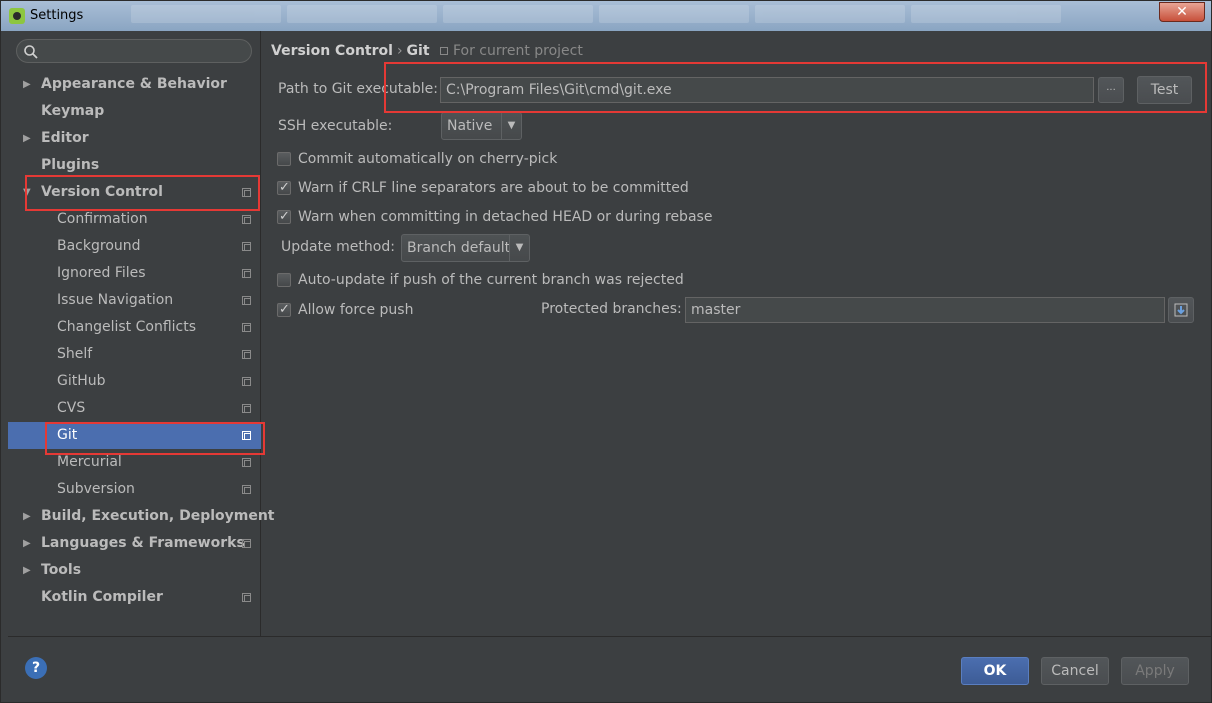  I want to click on expand-field-button, so click(1181, 310).